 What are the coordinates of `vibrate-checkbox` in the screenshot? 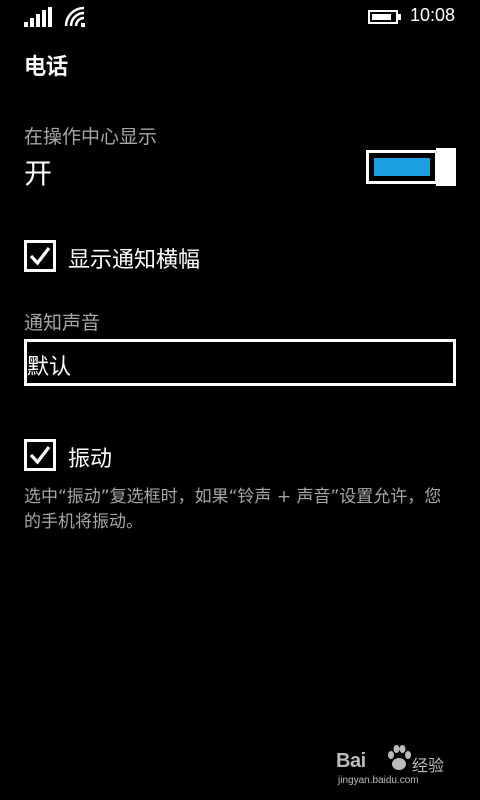 It's located at (40, 455).